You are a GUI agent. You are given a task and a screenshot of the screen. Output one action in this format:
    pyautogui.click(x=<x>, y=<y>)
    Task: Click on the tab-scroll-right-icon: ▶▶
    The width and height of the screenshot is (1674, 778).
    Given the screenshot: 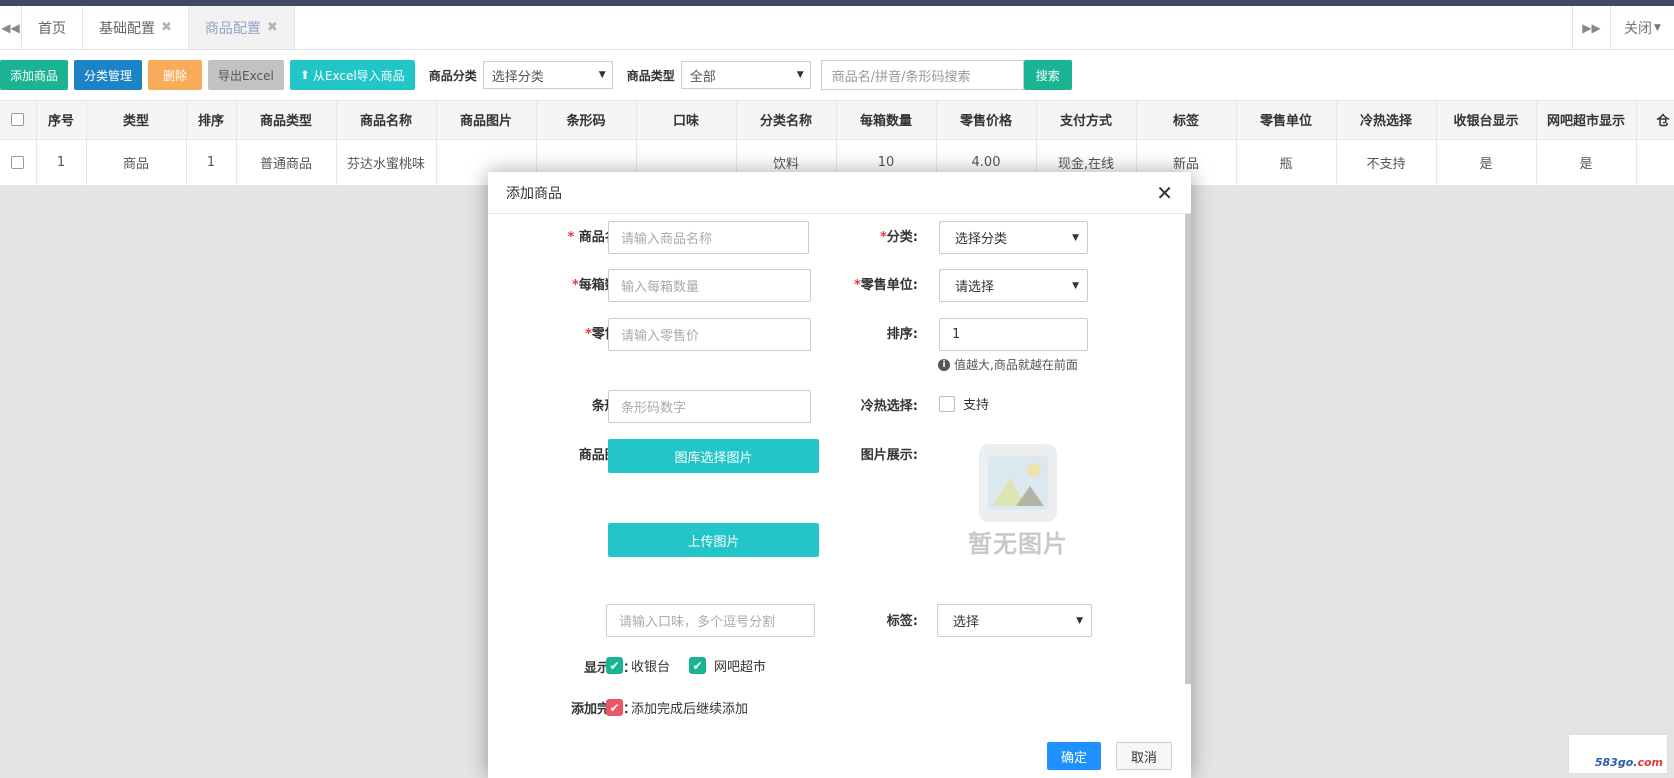 What is the action you would take?
    pyautogui.click(x=1591, y=27)
    